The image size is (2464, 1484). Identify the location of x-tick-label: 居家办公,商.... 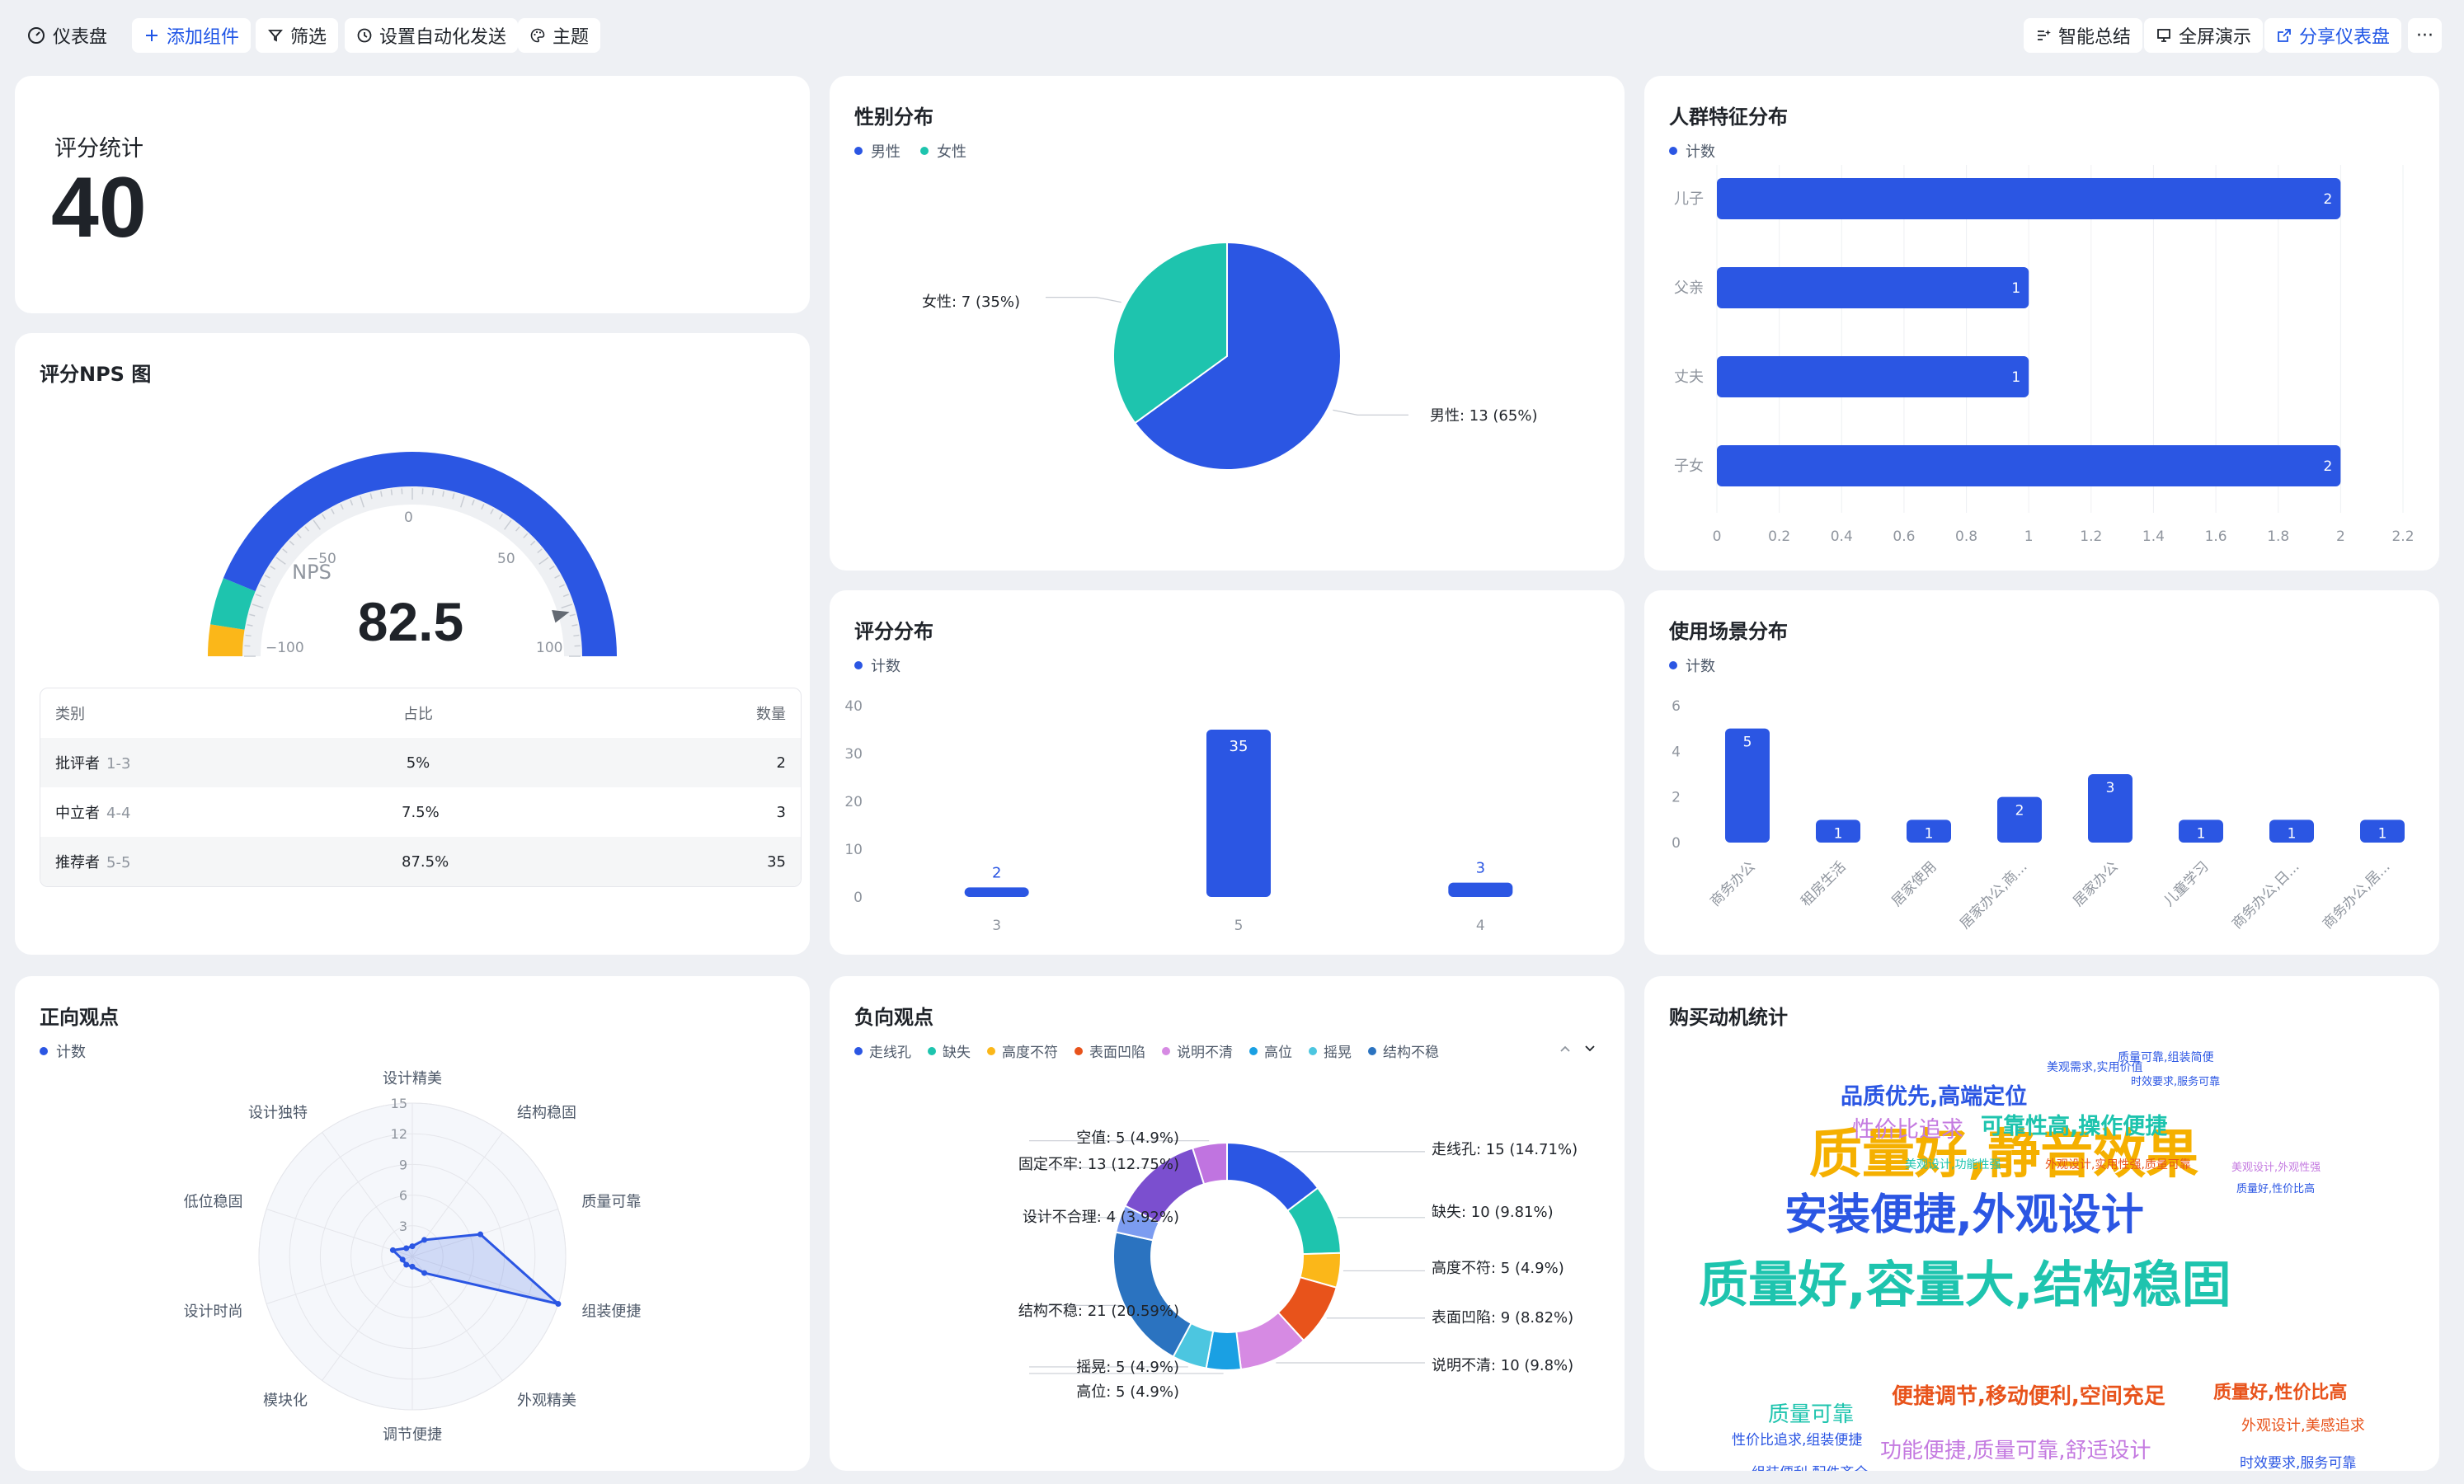
(1994, 895).